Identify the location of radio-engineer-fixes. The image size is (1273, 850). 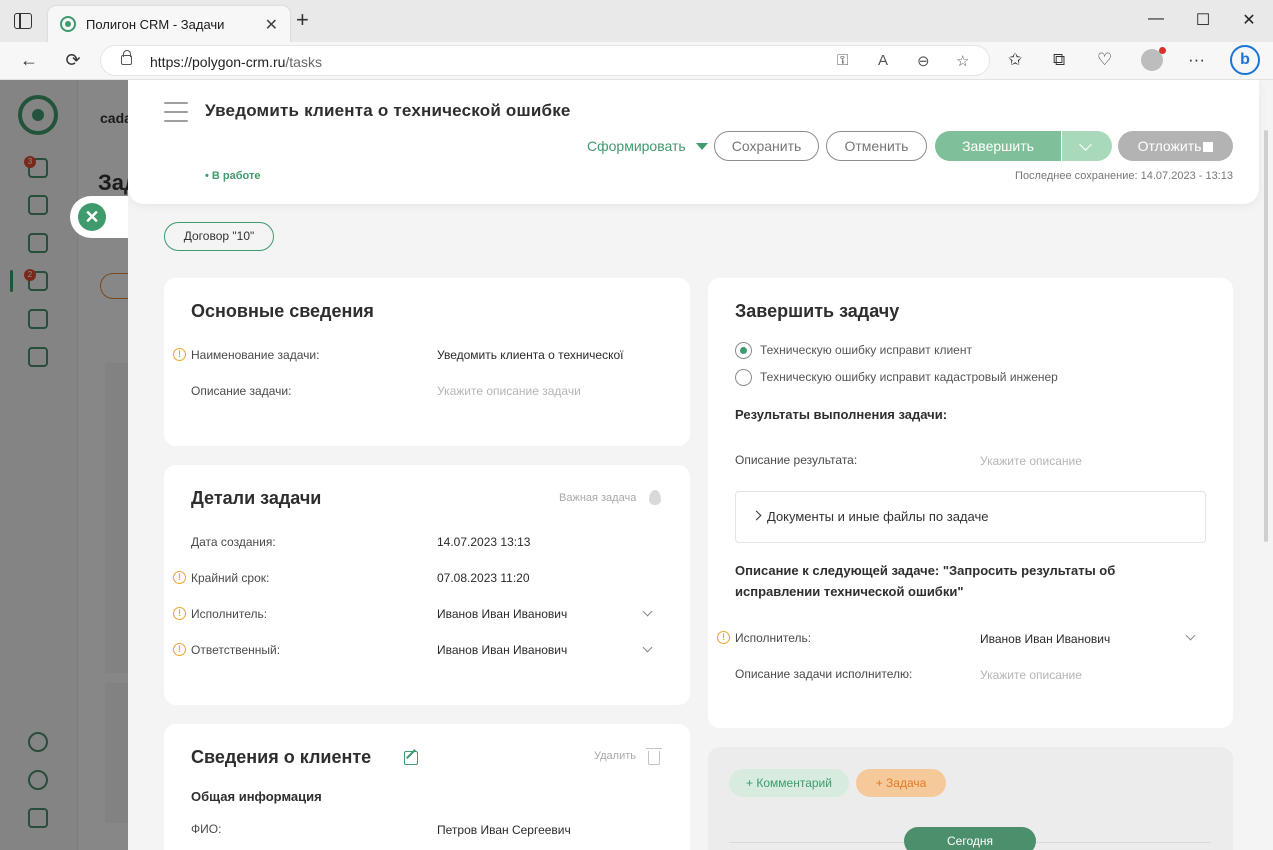
(743, 377).